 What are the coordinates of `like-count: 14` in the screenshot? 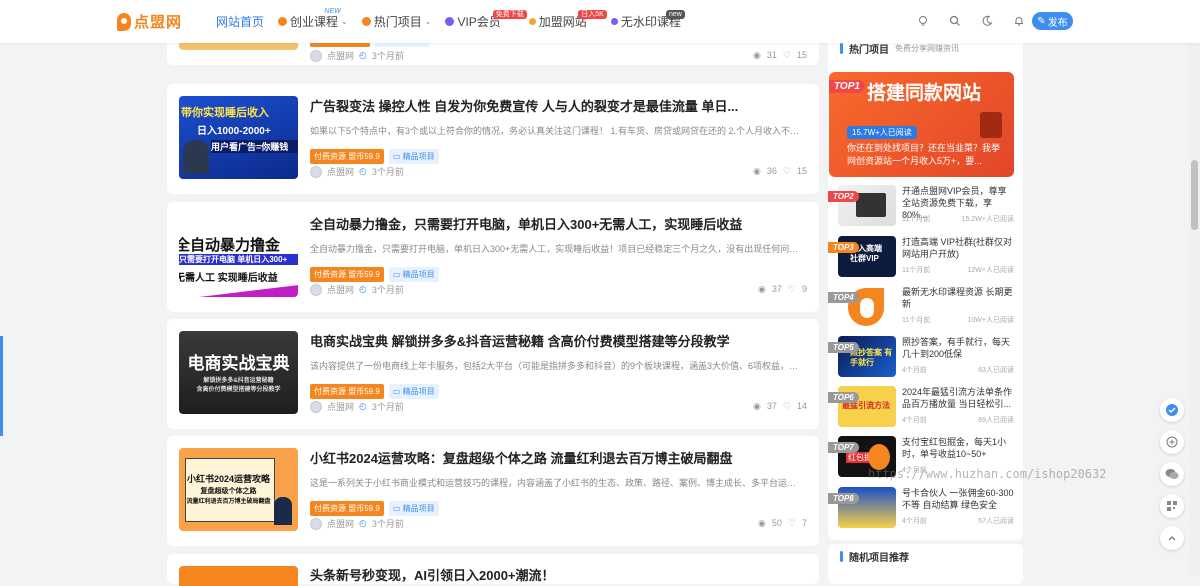 It's located at (801, 406).